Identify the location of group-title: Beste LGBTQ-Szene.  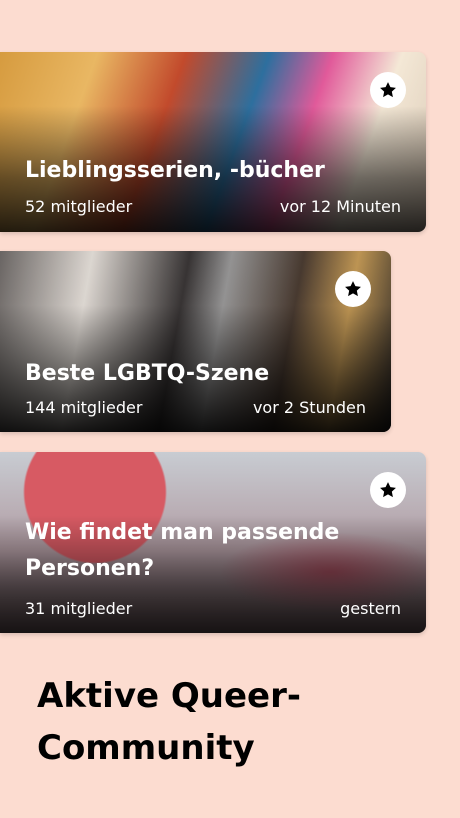
(147, 373).